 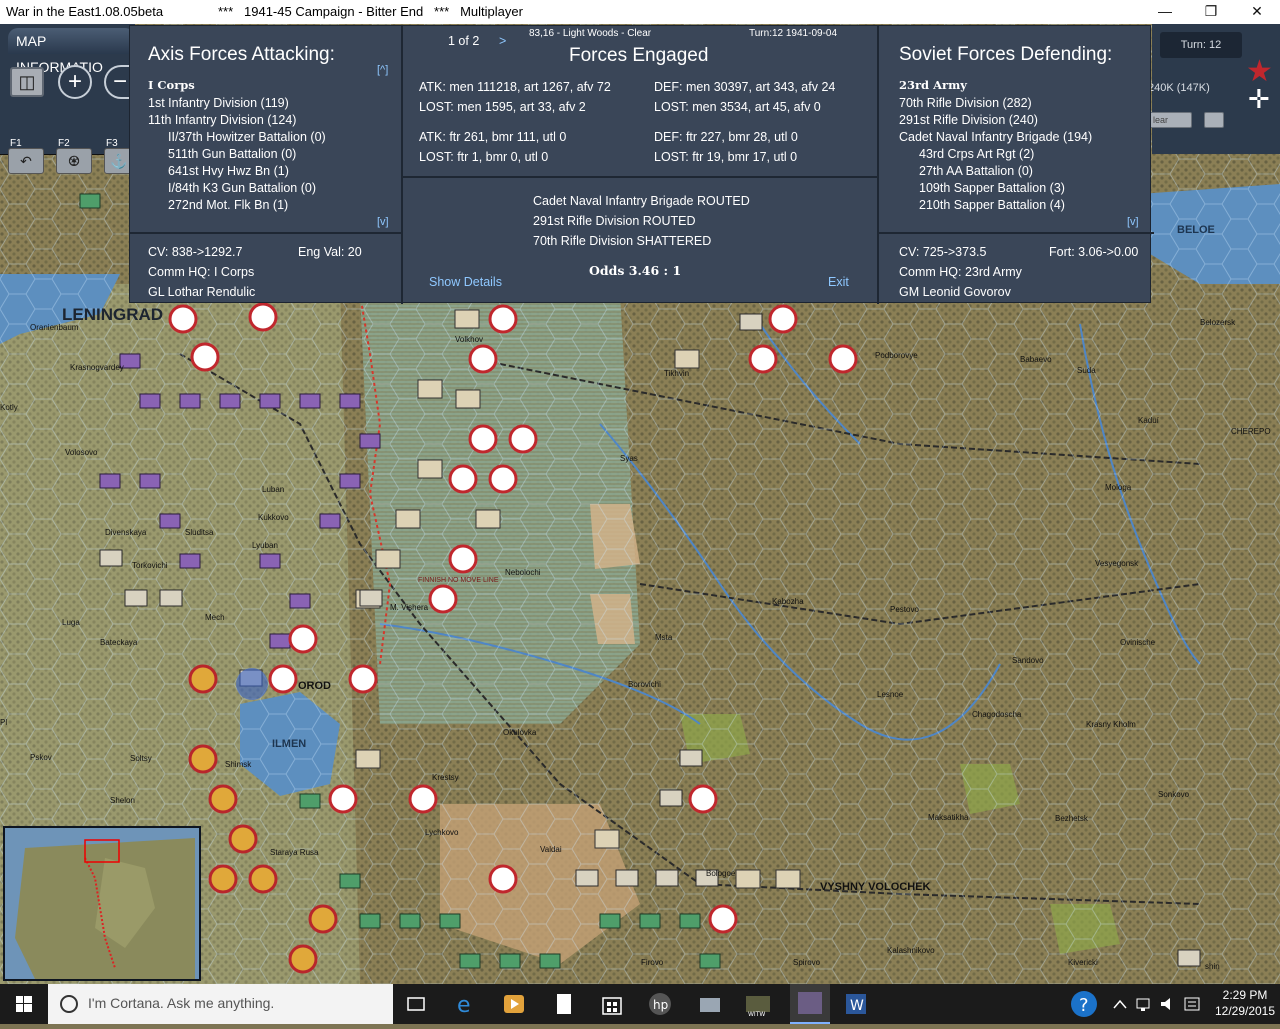 I want to click on map-label-ilmen: ILMEN, so click(x=289, y=744).